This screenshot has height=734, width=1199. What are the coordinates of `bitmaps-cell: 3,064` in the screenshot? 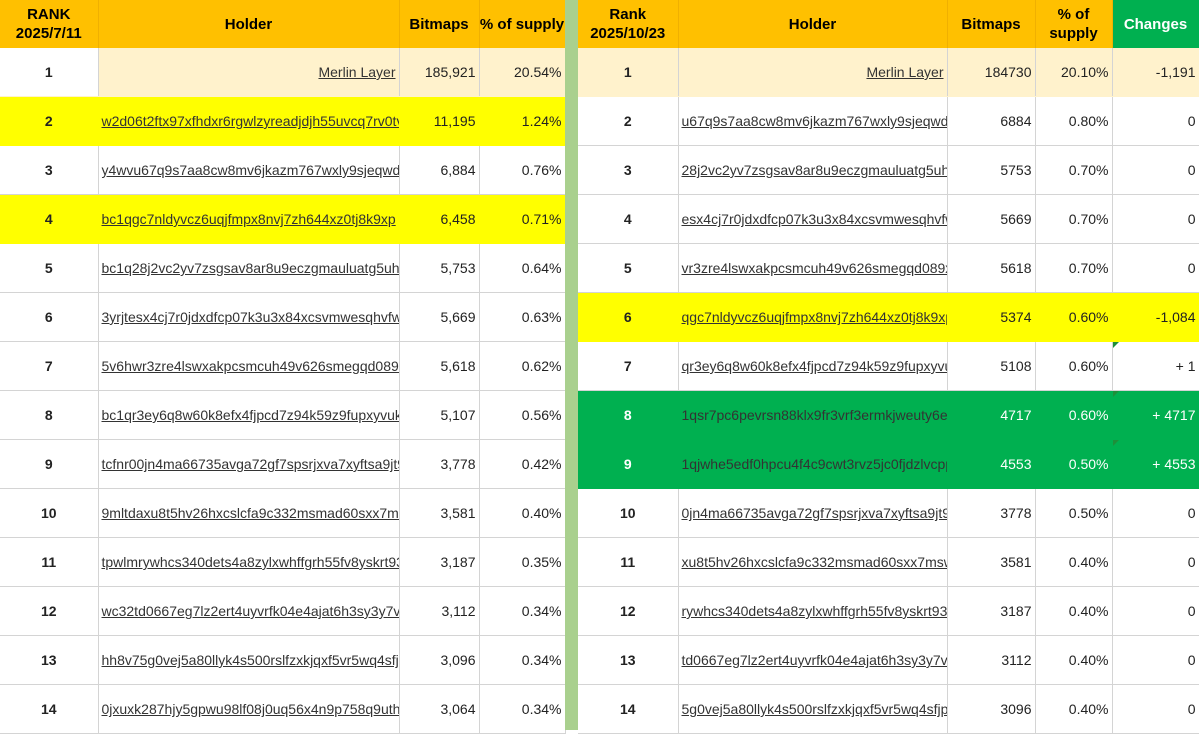 It's located at (439, 709).